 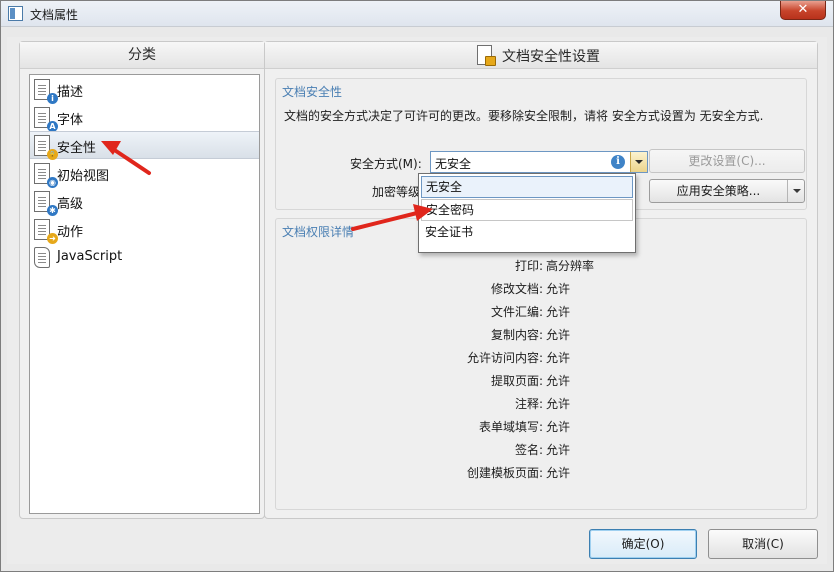 I want to click on permission-label: 提取页面:, so click(x=516, y=381).